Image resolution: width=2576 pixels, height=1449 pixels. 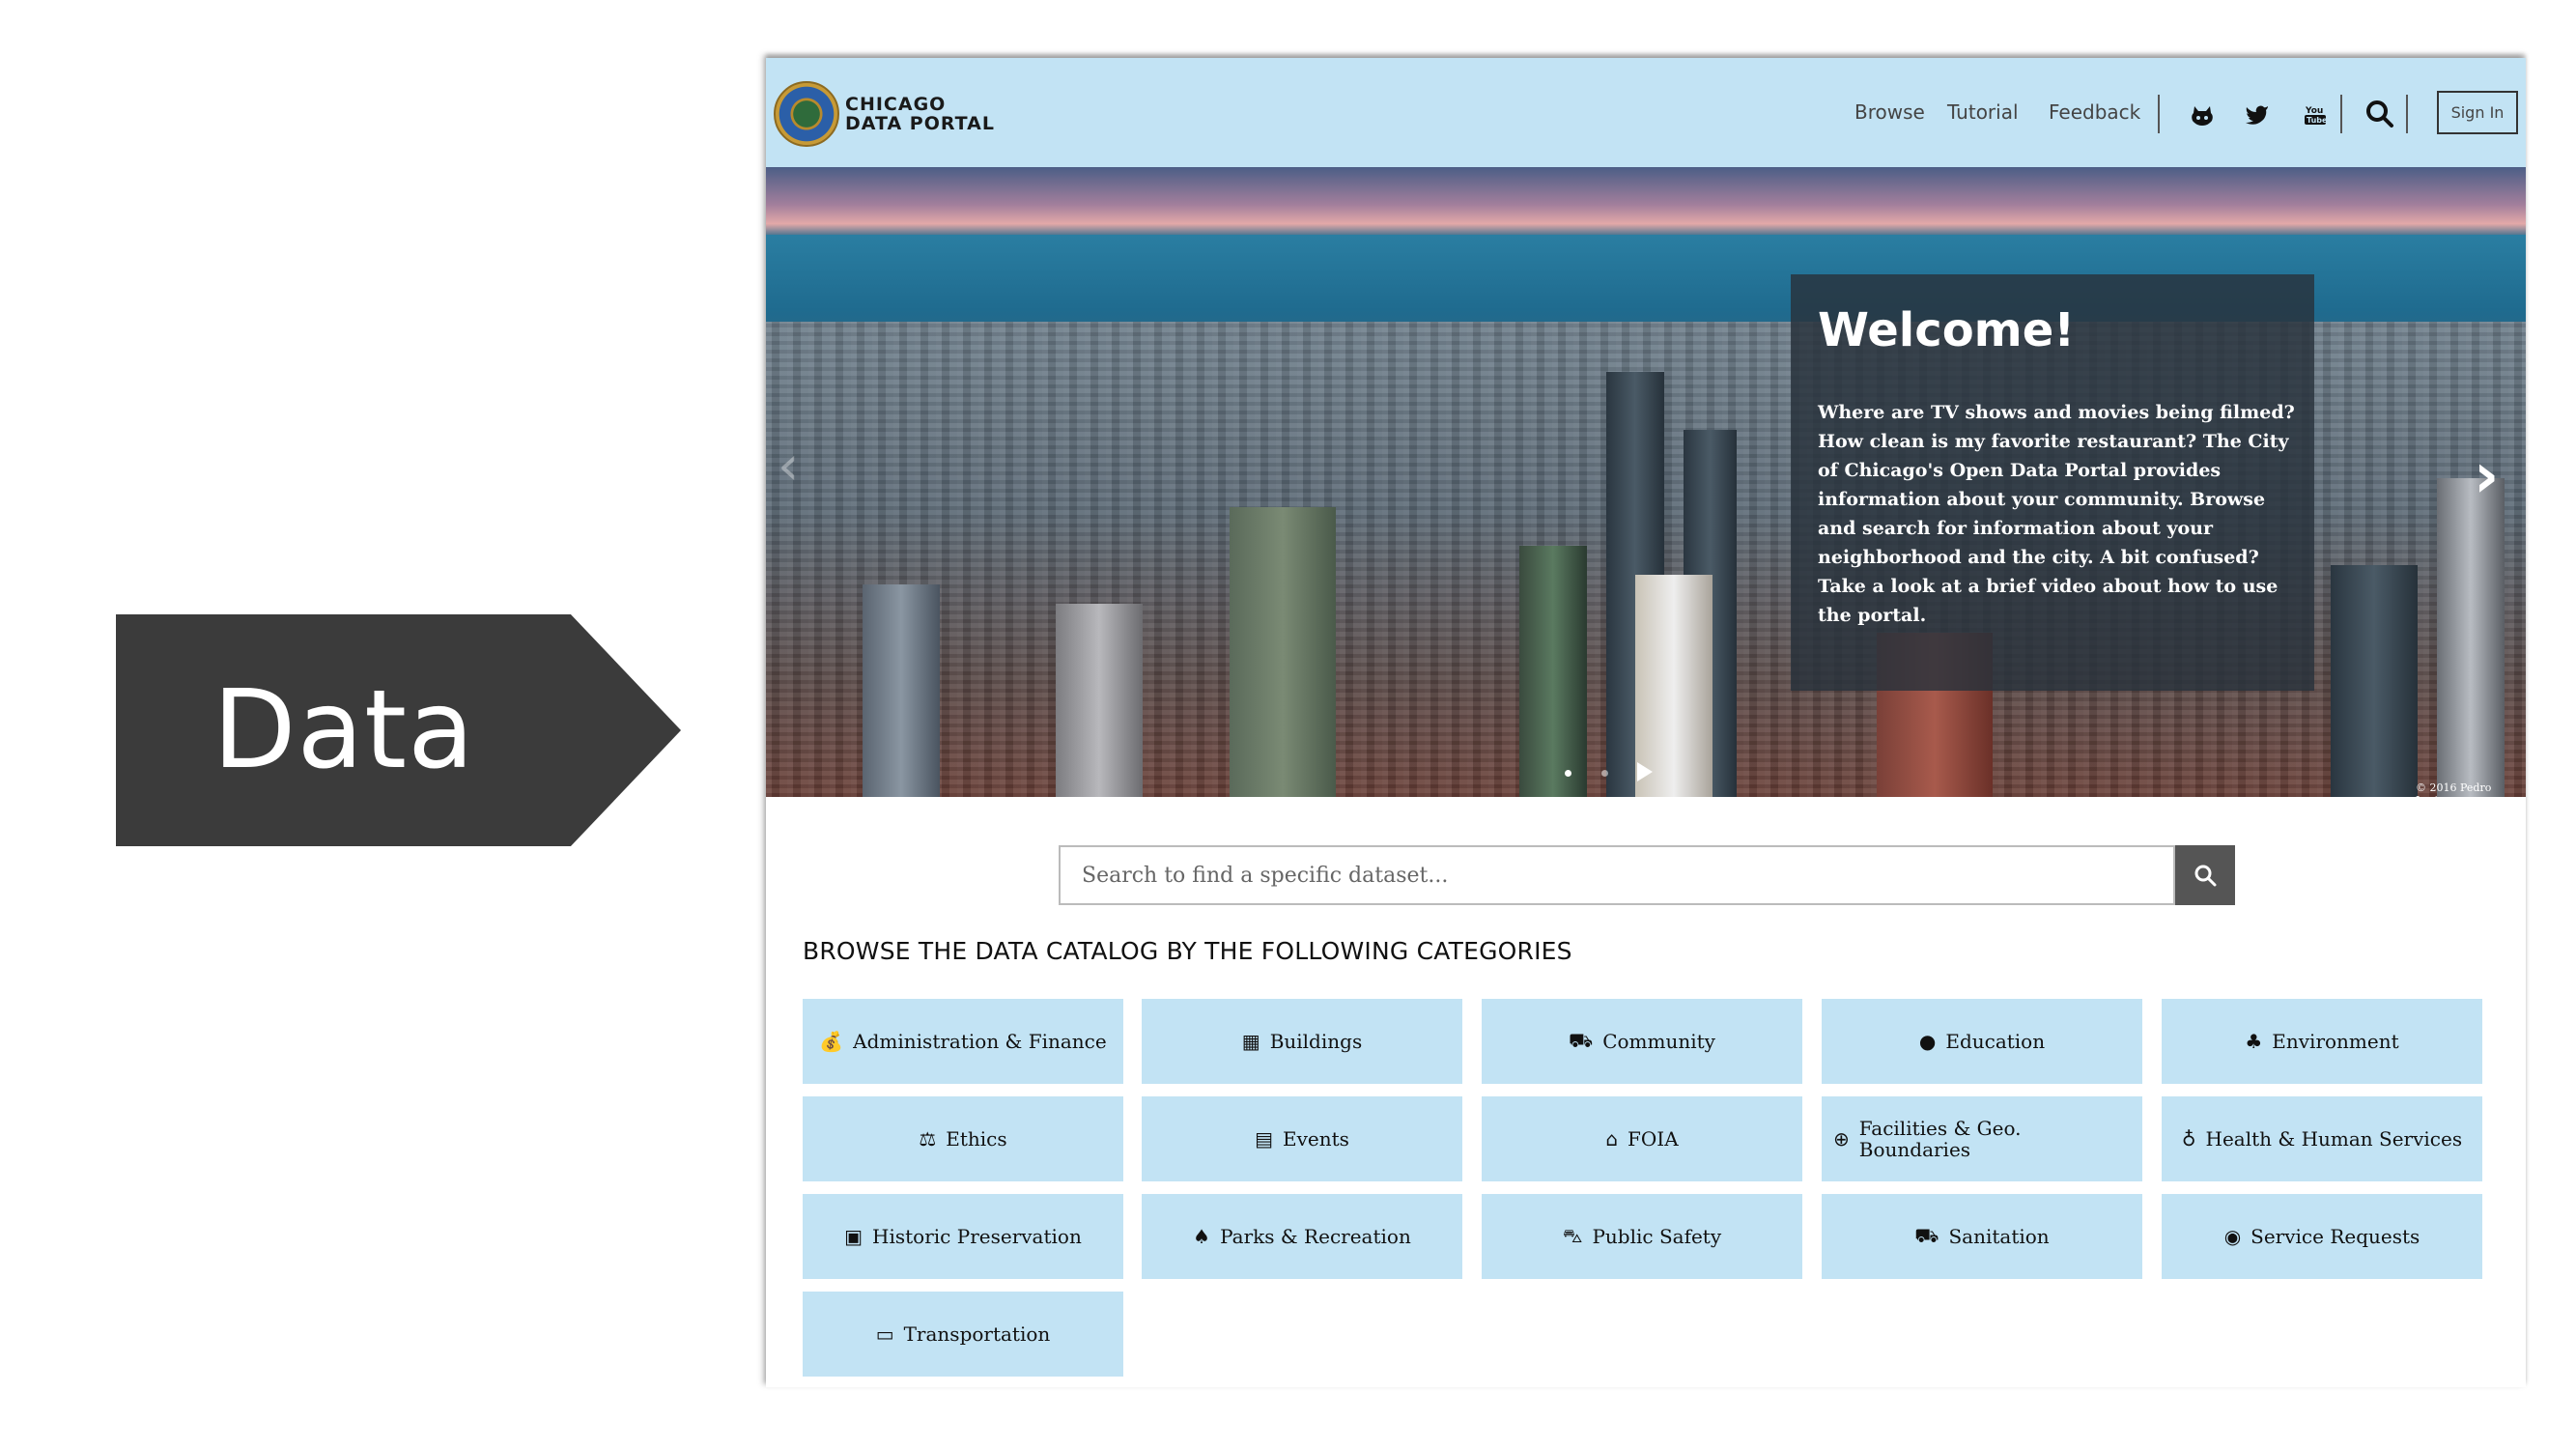 I want to click on header-search-icon, so click(x=2379, y=114).